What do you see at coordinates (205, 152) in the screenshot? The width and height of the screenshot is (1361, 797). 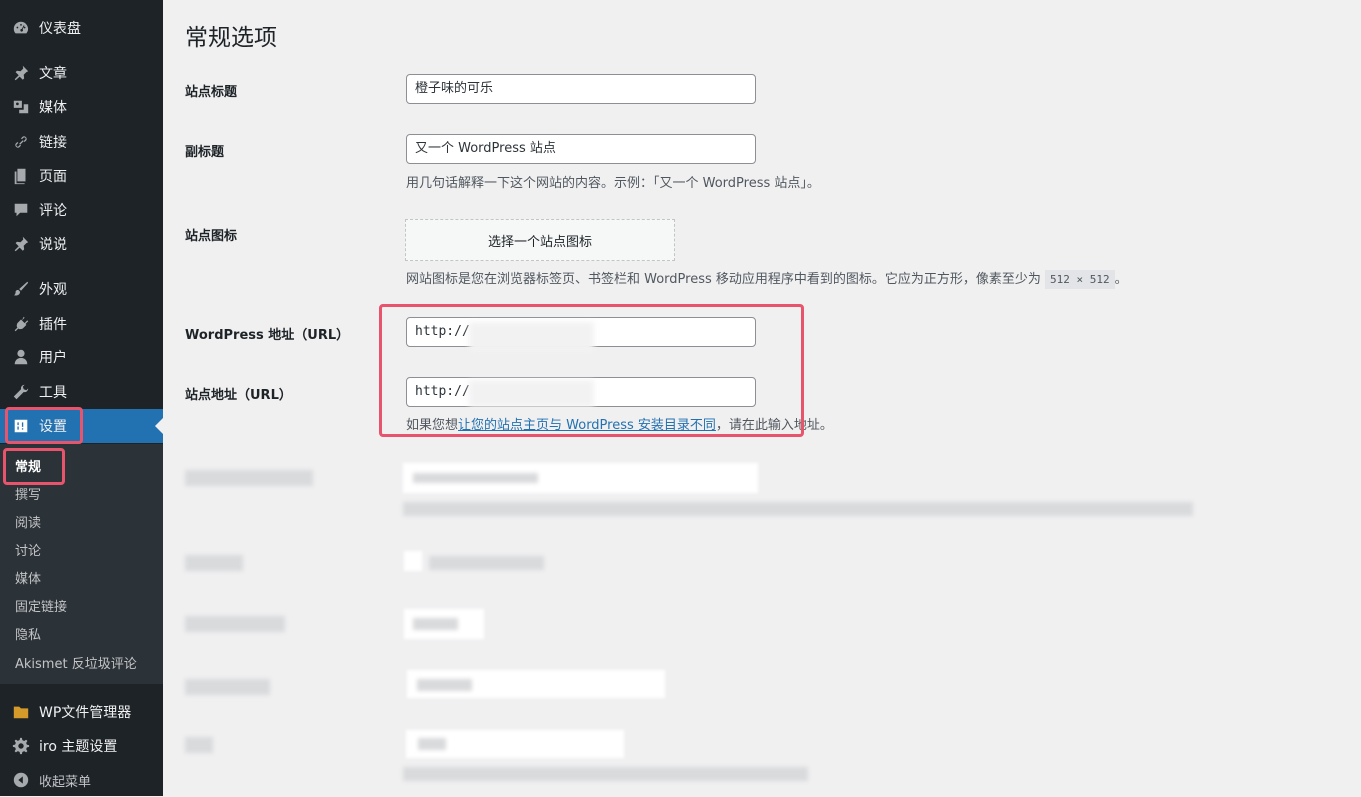 I see `tagline-label: 副标题` at bounding box center [205, 152].